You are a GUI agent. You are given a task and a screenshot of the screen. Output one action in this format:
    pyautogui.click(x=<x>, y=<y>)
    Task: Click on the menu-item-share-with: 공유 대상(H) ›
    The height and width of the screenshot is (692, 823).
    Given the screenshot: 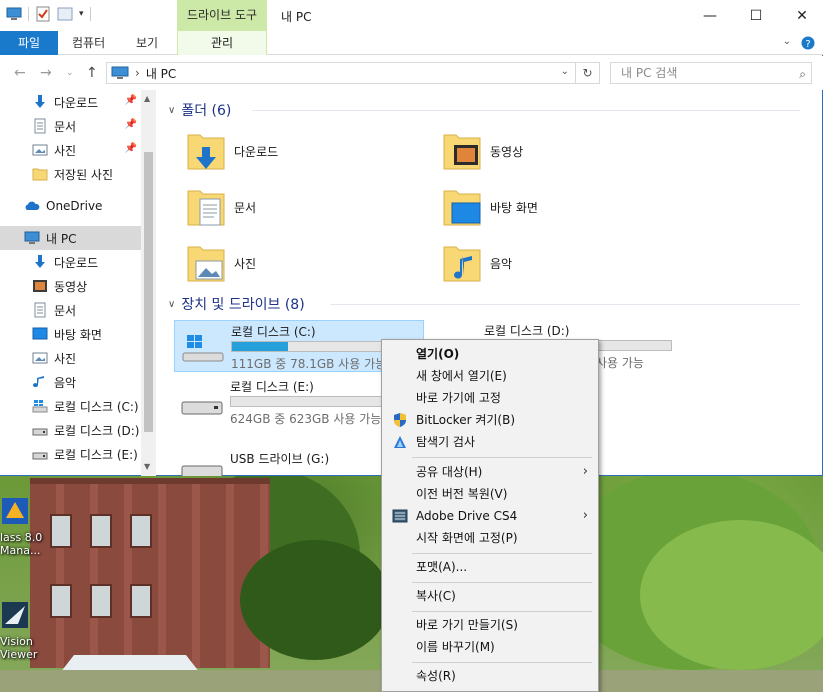 What is the action you would take?
    pyautogui.click(x=490, y=472)
    